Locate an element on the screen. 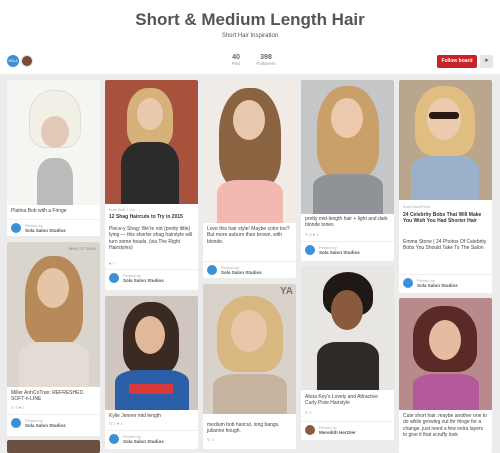 The image size is (500, 453). pin-stats: ↻ 6 ♥ 3 is located at coordinates (312, 234).